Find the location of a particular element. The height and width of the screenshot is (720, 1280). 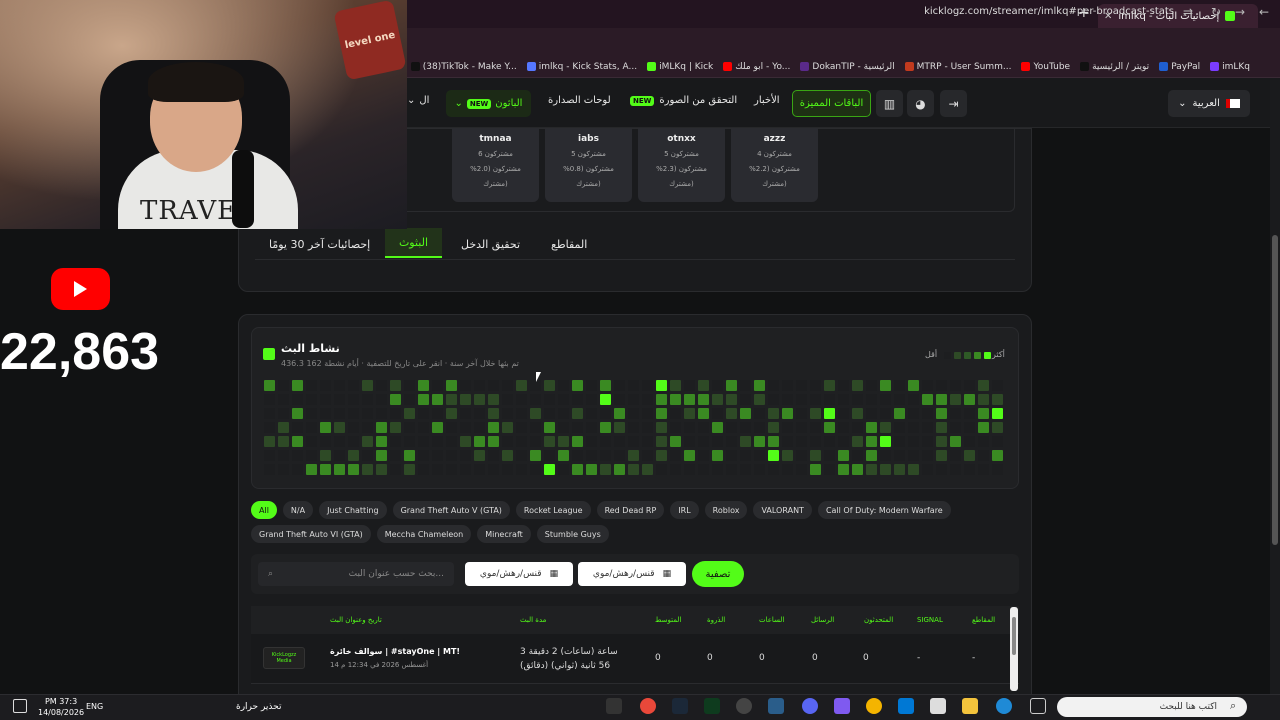

date-from-input: قنس/رهش/موي ▦ is located at coordinates (519, 574).